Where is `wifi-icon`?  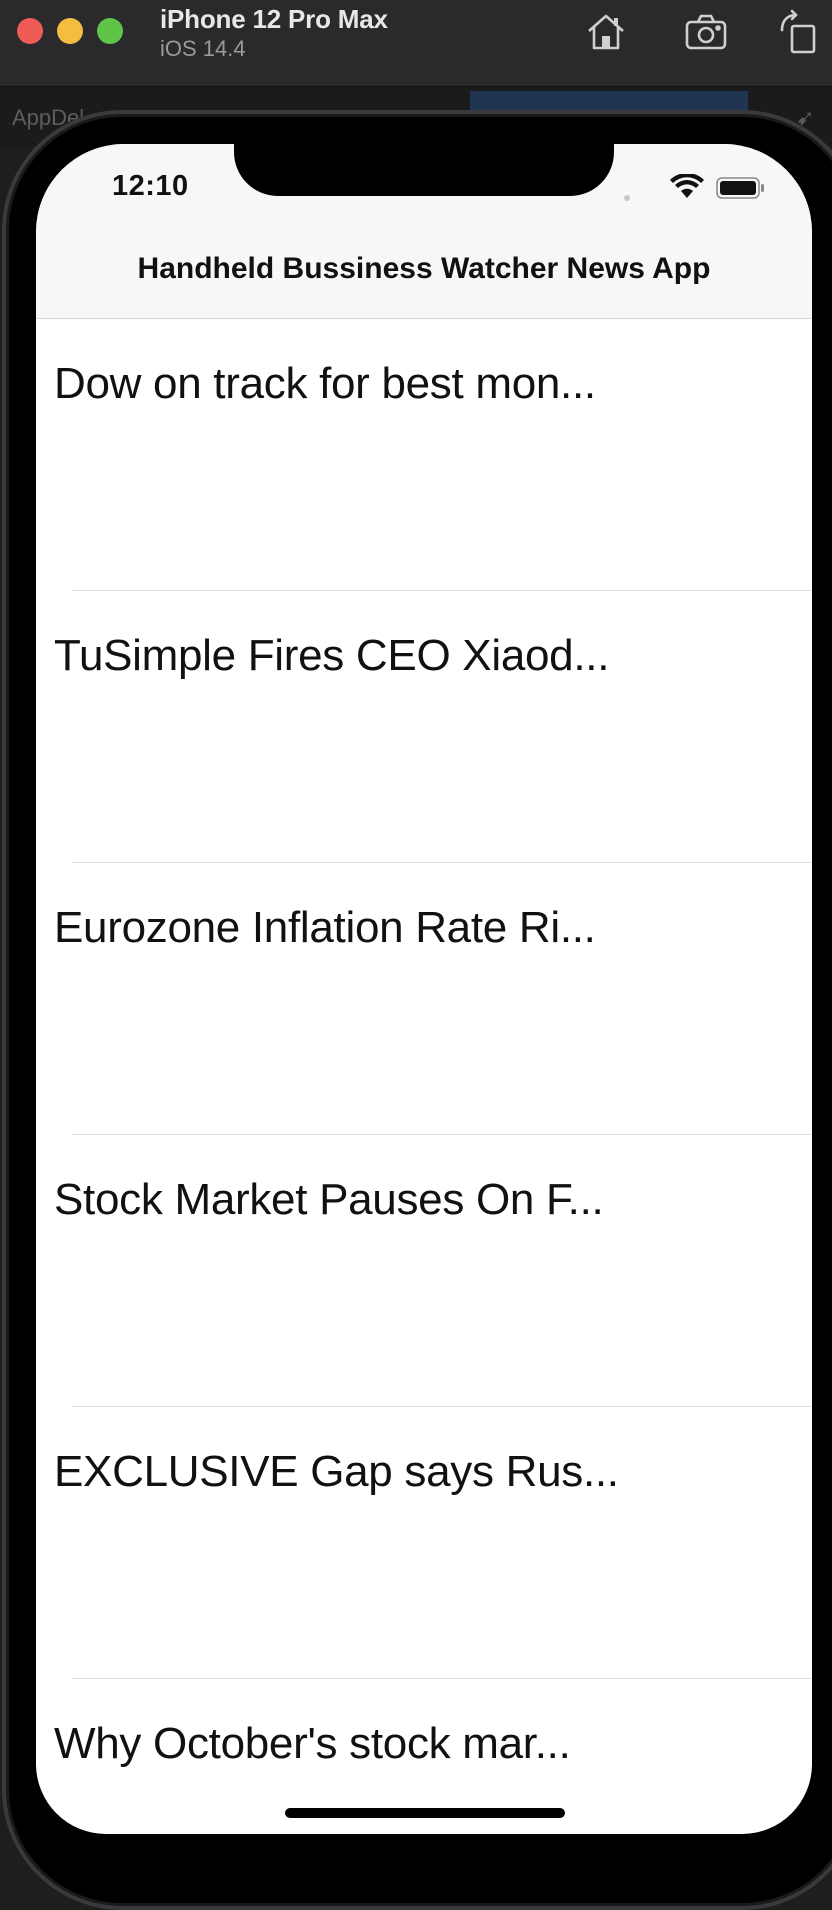
wifi-icon is located at coordinates (687, 186).